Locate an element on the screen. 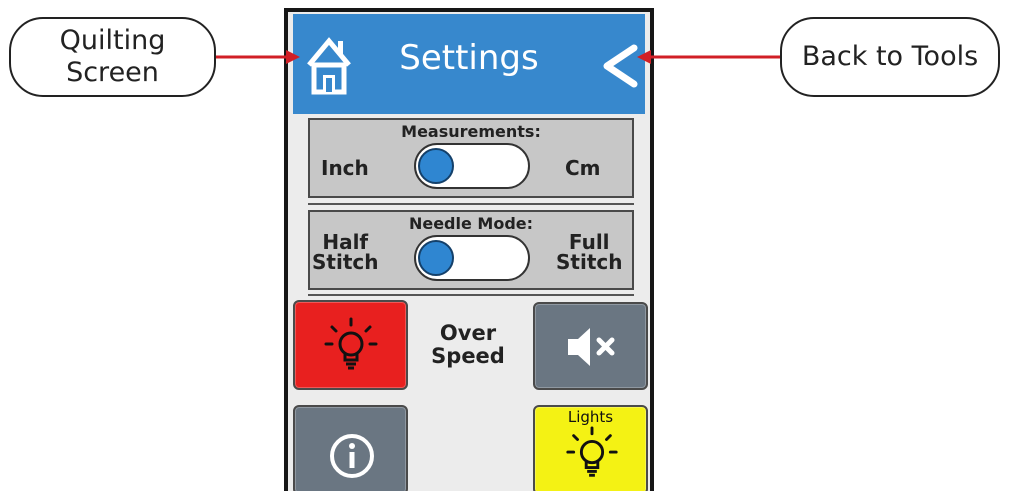 The width and height of the screenshot is (1011, 491). info-icon is located at coordinates (352, 456).